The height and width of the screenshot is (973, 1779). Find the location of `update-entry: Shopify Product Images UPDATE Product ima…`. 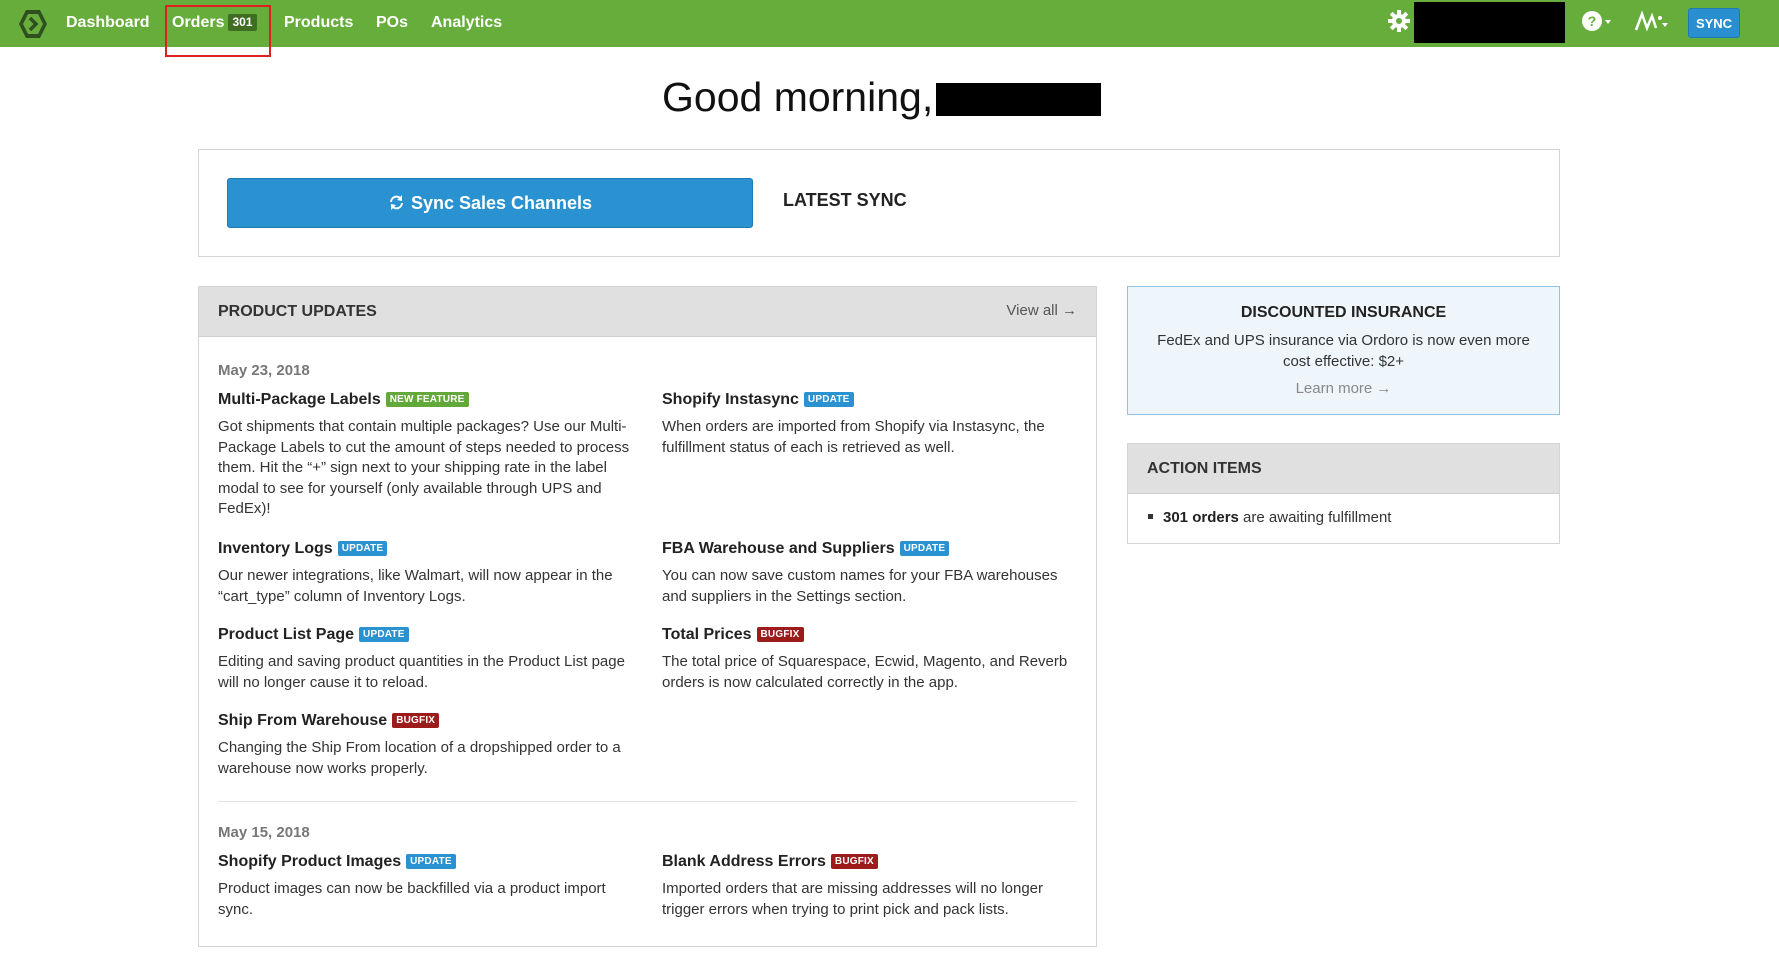

update-entry: Shopify Product Images UPDATE Product ima… is located at coordinates (428, 886).